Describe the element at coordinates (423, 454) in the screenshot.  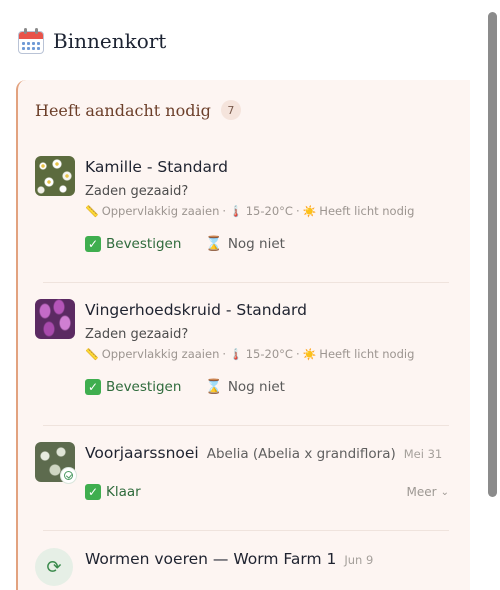
I see `due-date: Mei 31` at that location.